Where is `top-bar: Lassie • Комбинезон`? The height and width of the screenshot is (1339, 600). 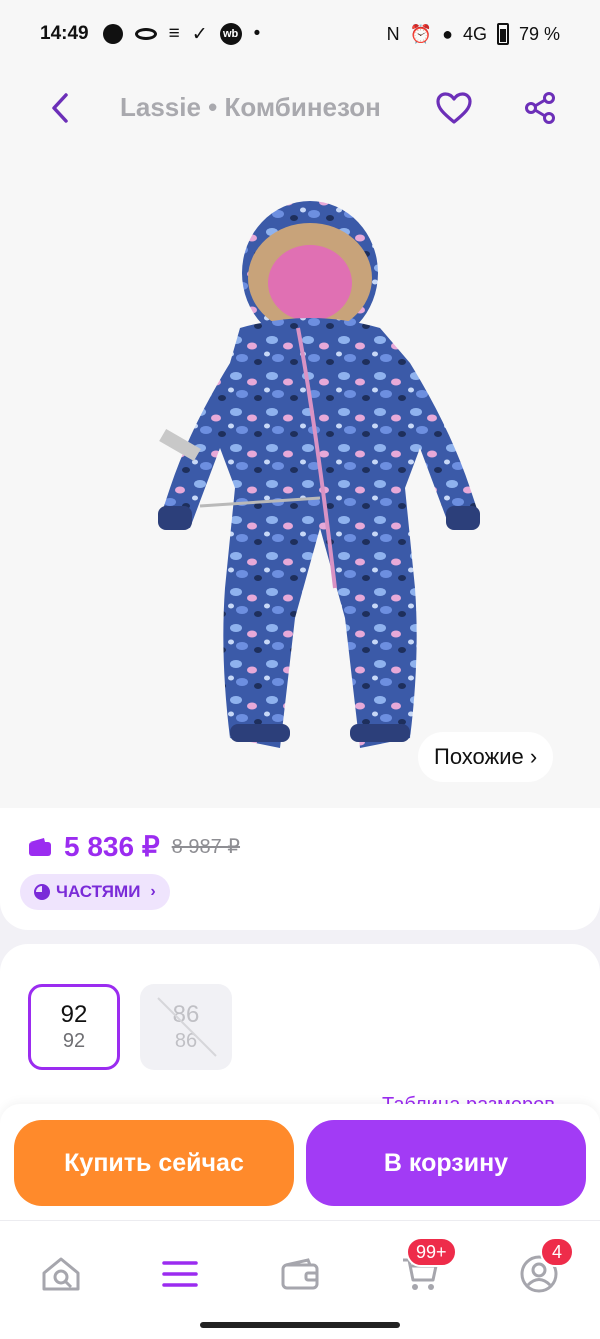
top-bar: Lassie • Комбинезон is located at coordinates (300, 108).